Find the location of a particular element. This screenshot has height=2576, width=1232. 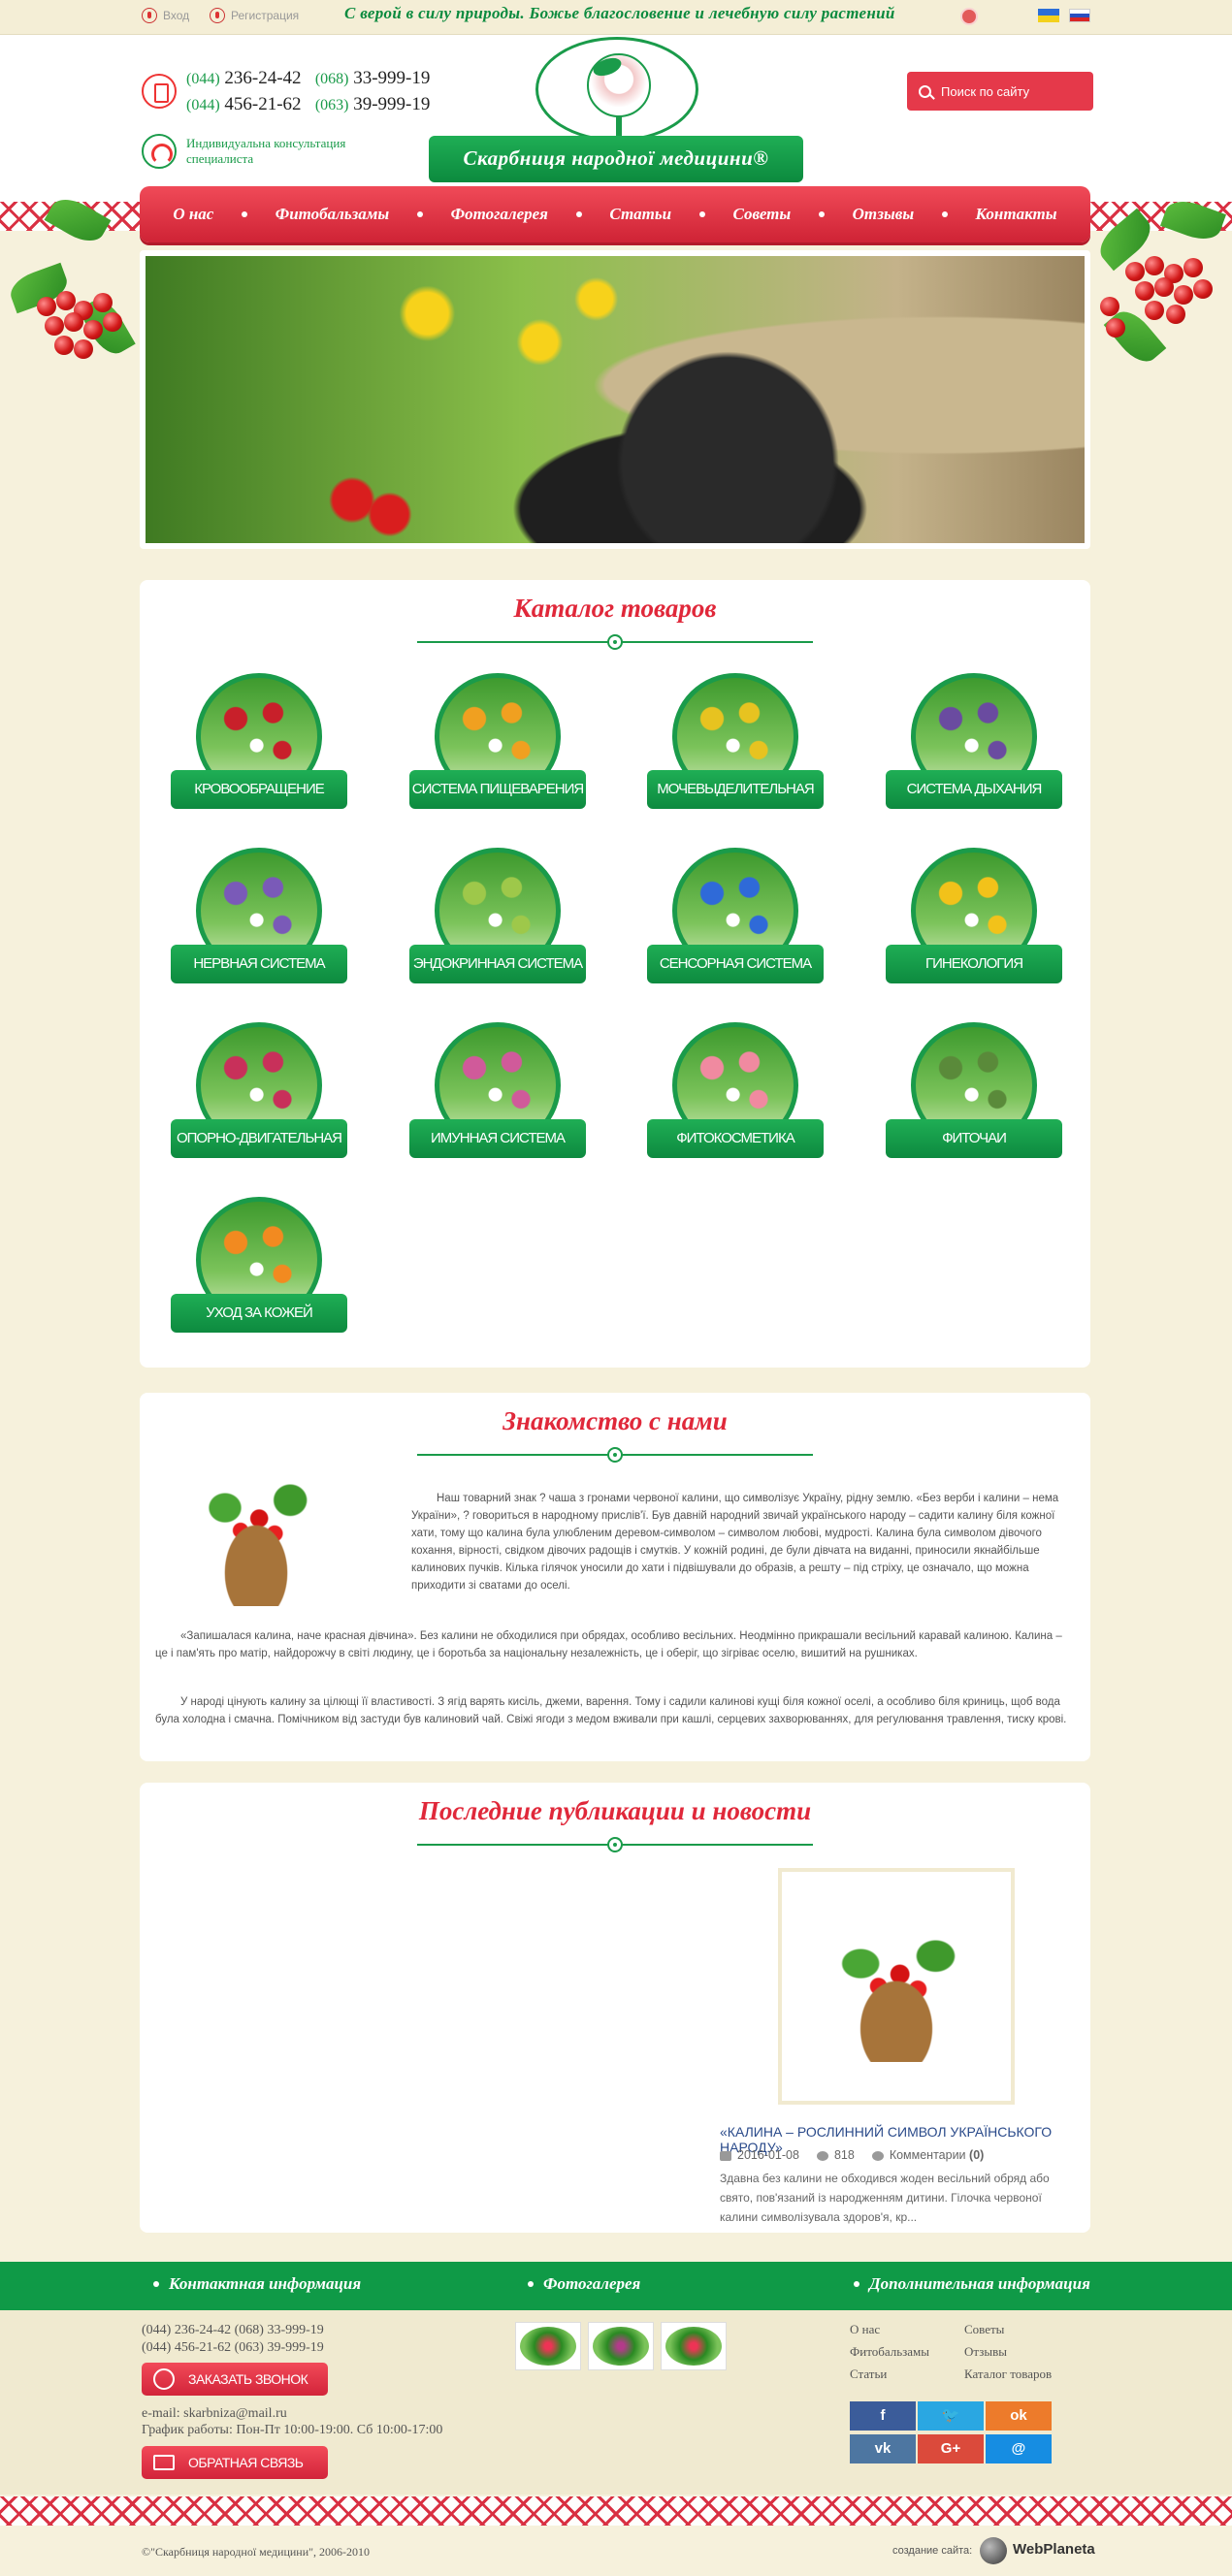

chalice-stem is located at coordinates (619, 126).